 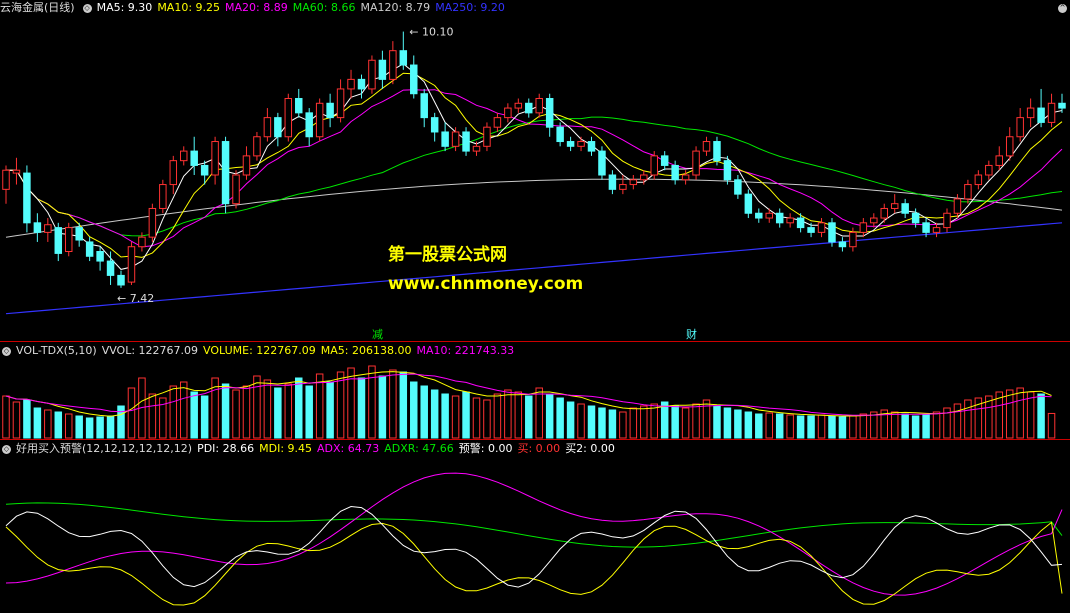 What do you see at coordinates (486, 284) in the screenshot?
I see `watermark-url: www.chnmoney.com` at bounding box center [486, 284].